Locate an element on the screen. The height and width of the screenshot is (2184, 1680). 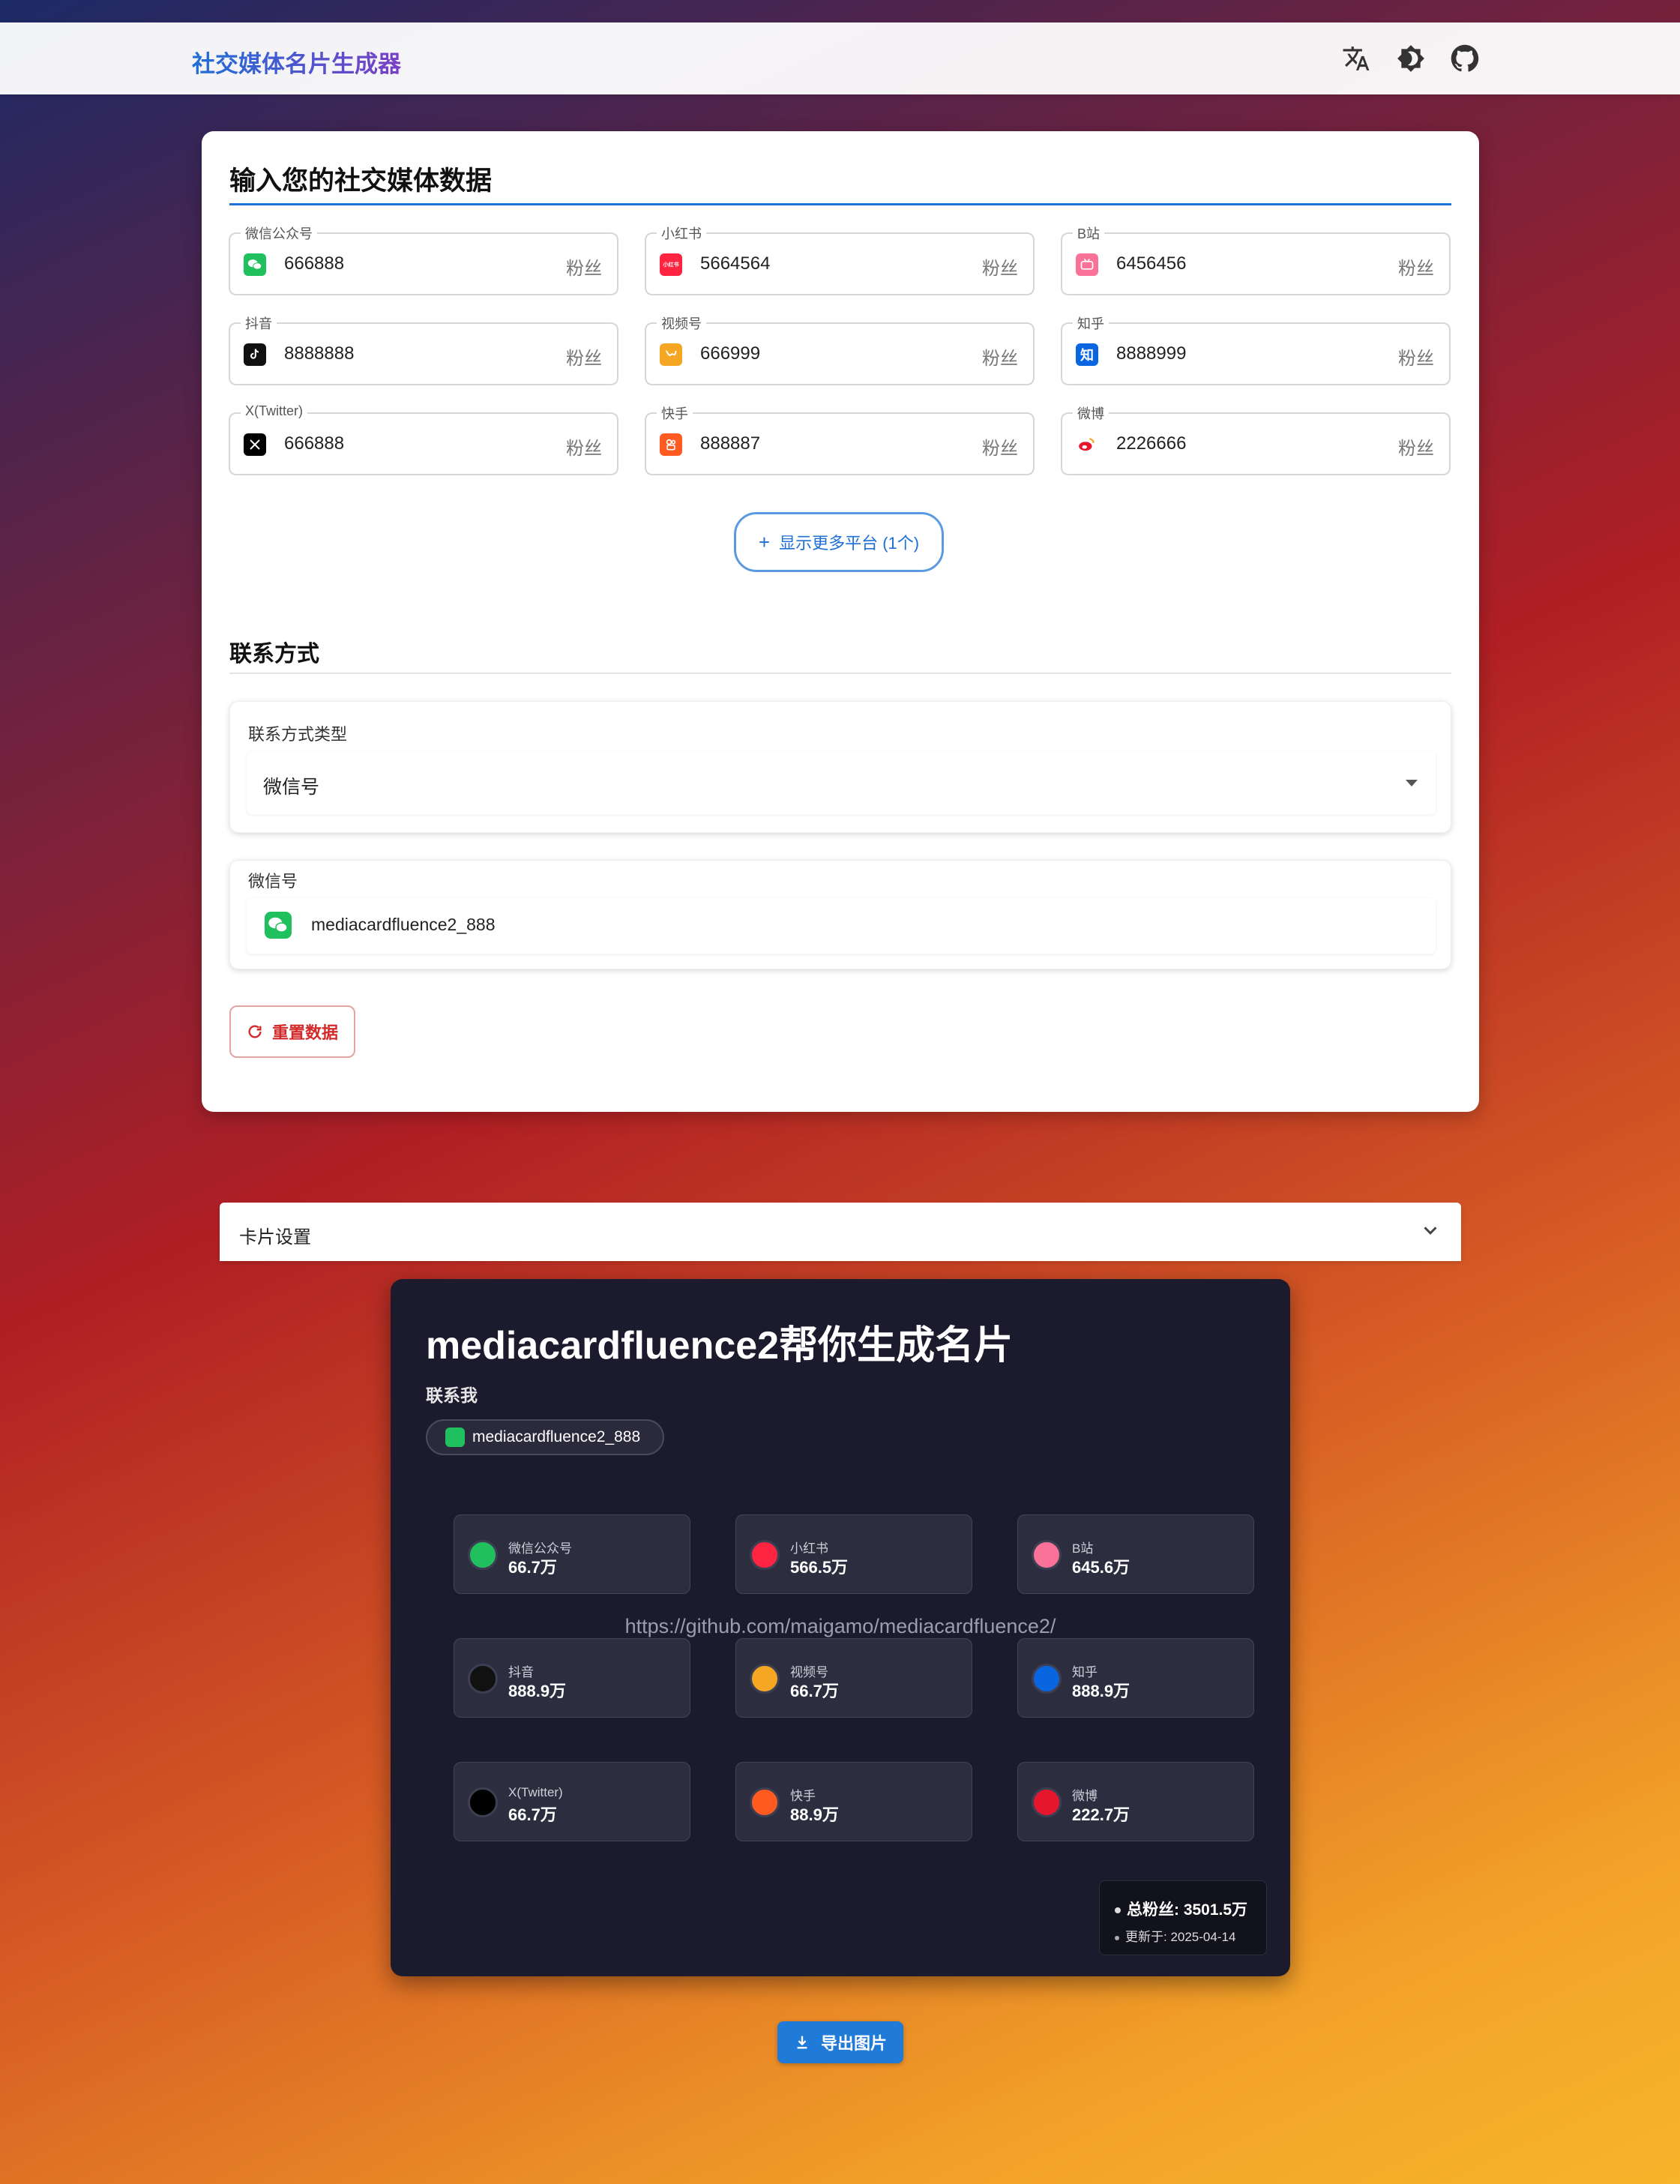
stat-douyin: 抖音 888.9万 is located at coordinates (572, 1678).